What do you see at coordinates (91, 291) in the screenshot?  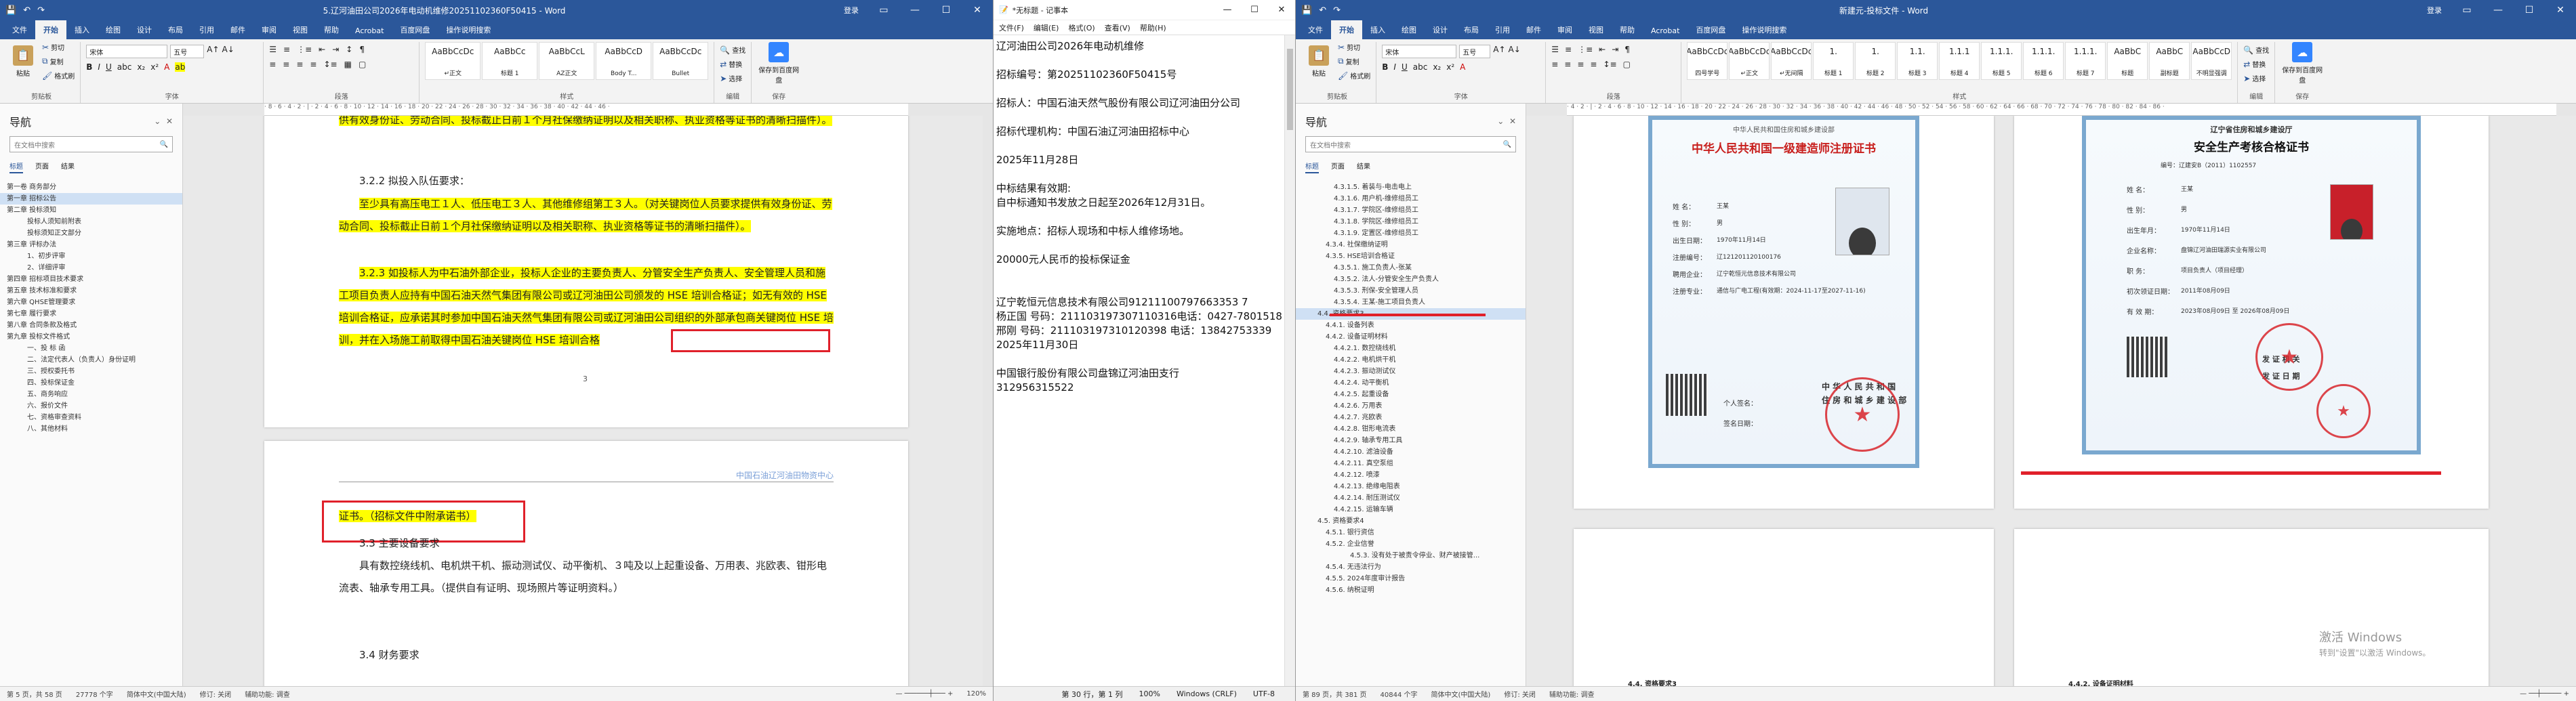 I see `nav-heading-item: 第五章 技术标准和要求` at bounding box center [91, 291].